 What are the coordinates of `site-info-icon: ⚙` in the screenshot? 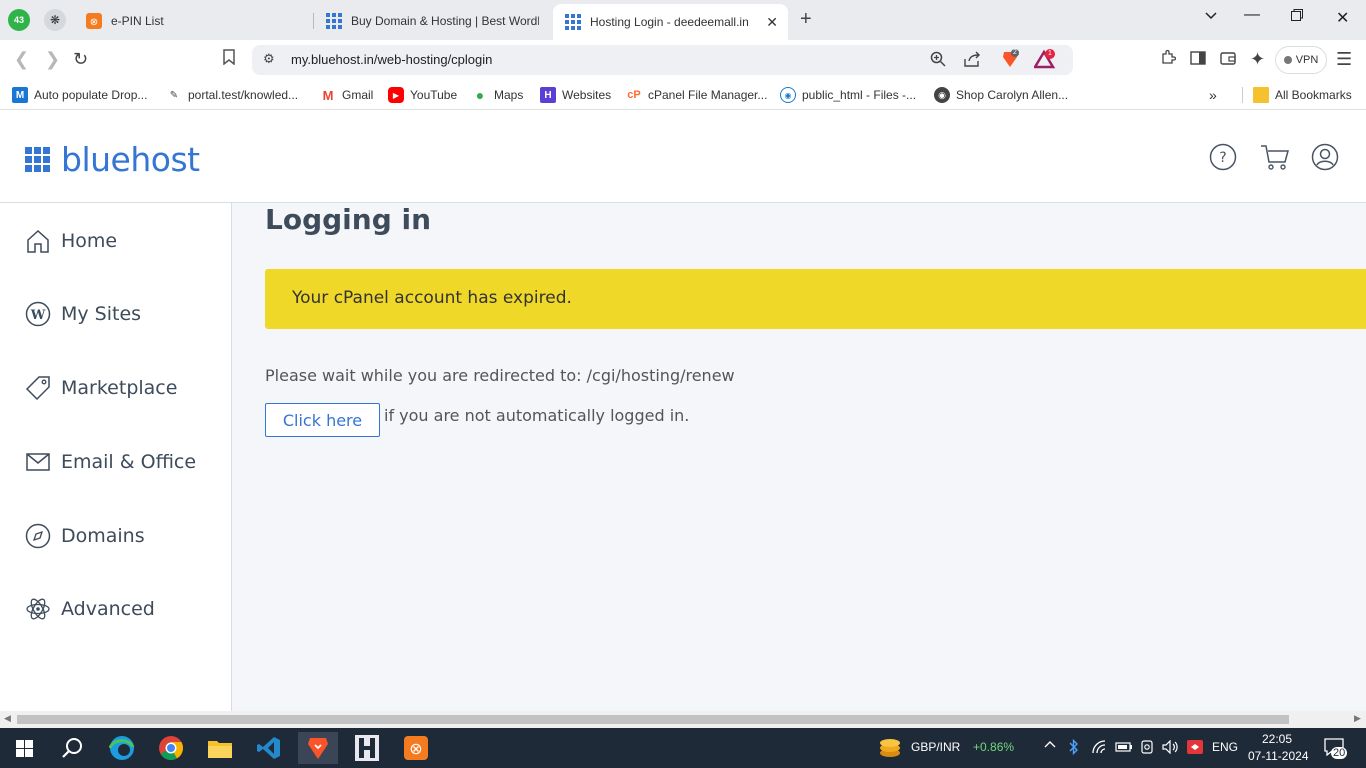 It's located at (269, 59).